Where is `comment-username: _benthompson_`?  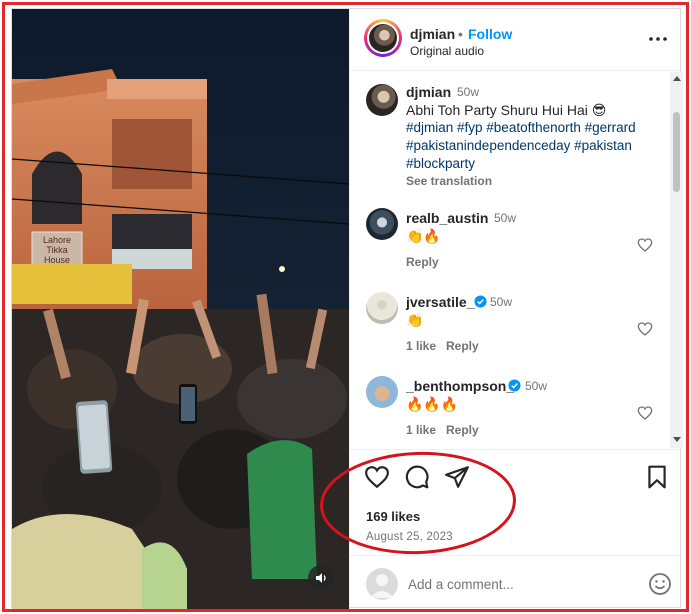 comment-username: _benthompson_ is located at coordinates (460, 386).